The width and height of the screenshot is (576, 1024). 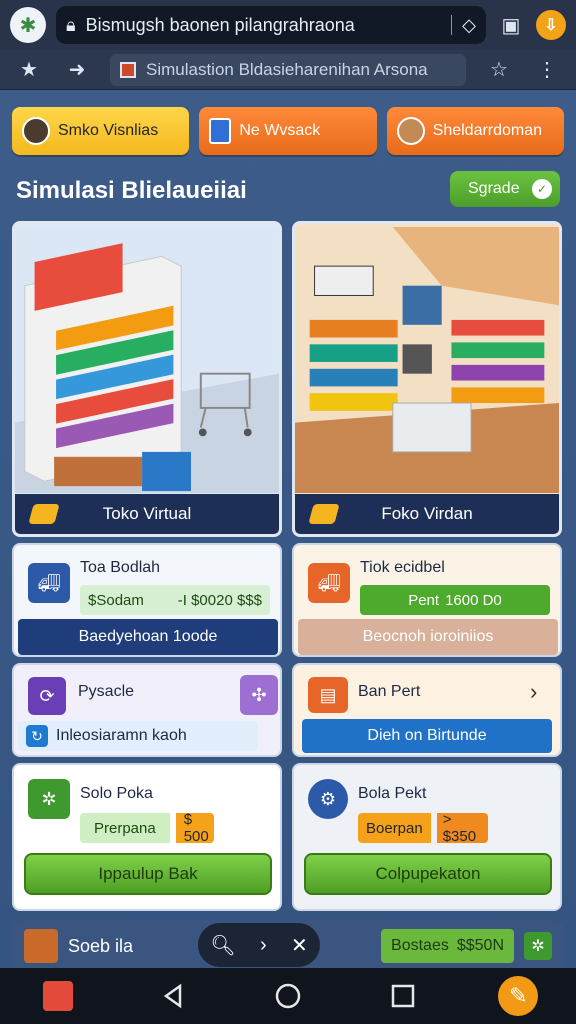 What do you see at coordinates (462, 828) in the screenshot?
I see `price-value: > $350` at bounding box center [462, 828].